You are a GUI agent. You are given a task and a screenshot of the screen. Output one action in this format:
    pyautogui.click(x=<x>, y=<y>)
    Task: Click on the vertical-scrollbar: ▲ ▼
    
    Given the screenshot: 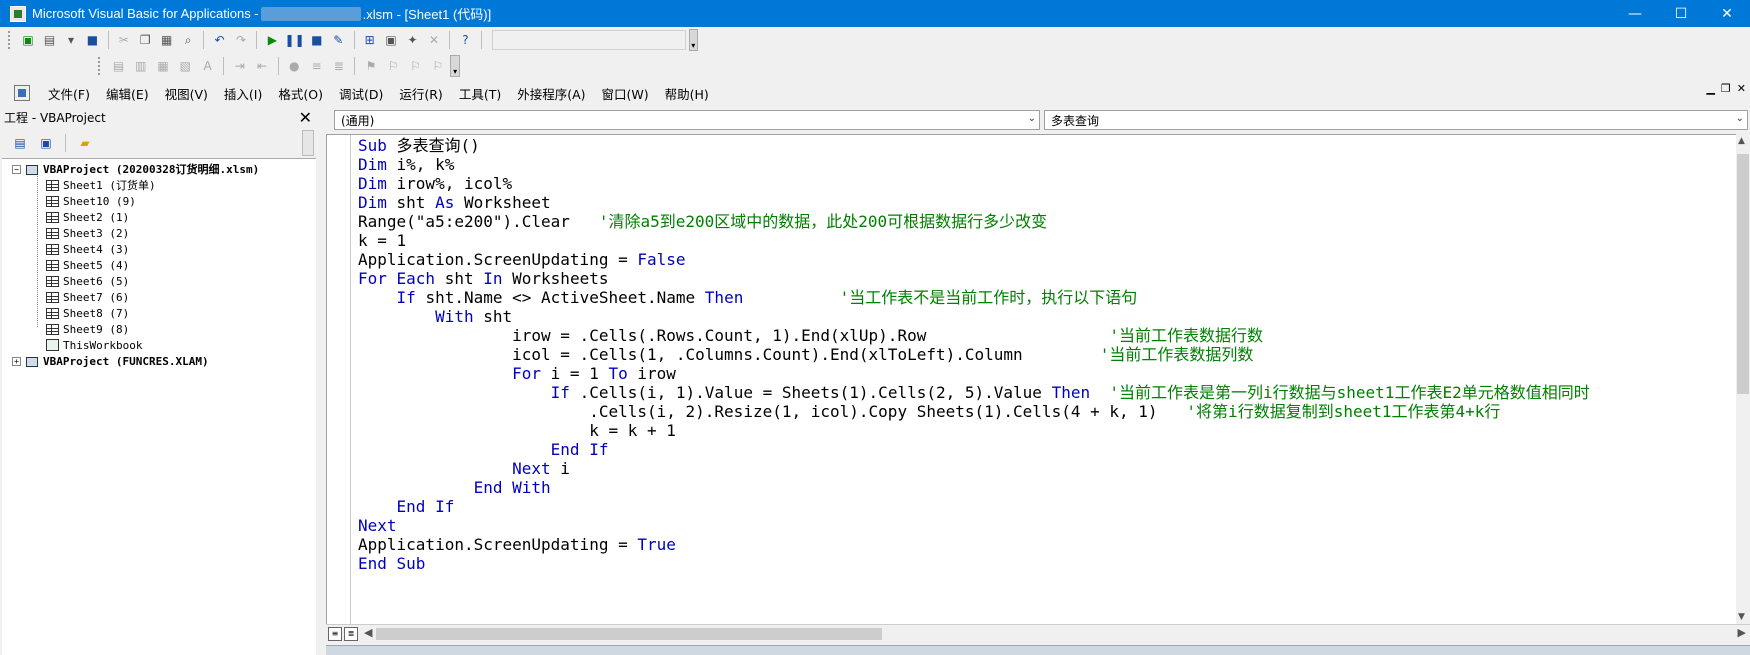 What is the action you would take?
    pyautogui.click(x=1743, y=379)
    